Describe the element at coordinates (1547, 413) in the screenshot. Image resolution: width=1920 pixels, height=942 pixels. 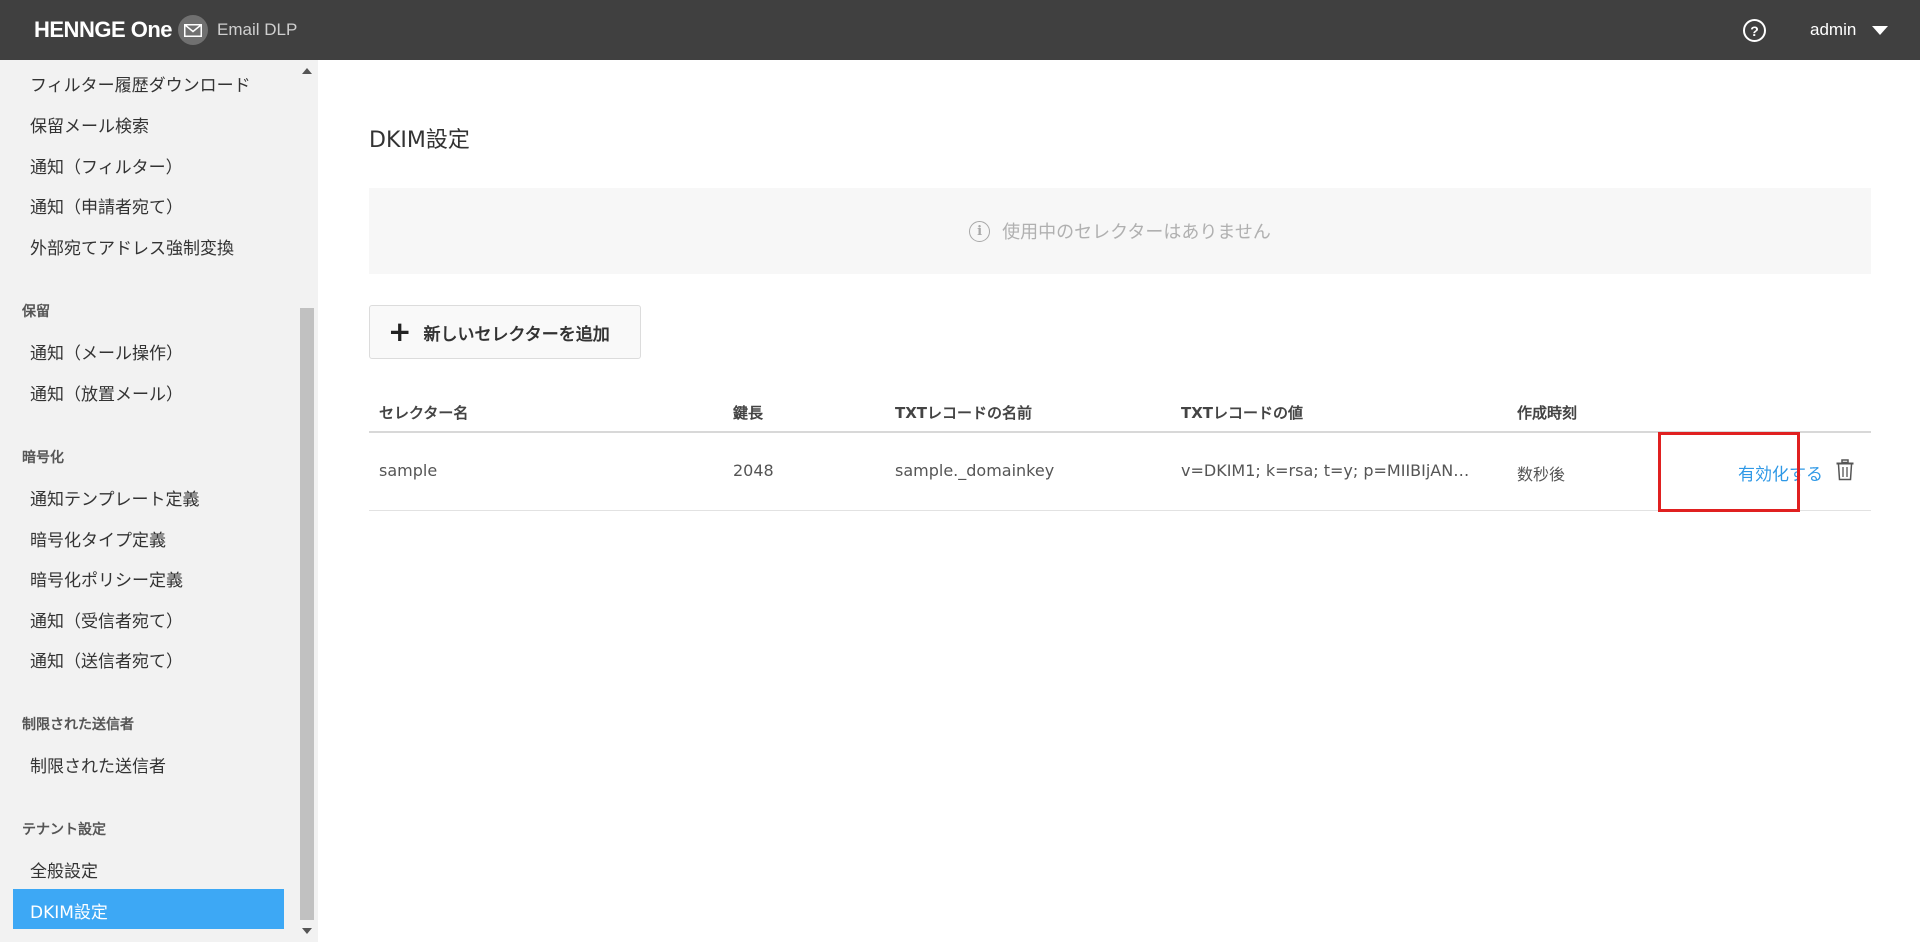
I see `column-header-created: 作成時刻` at that location.